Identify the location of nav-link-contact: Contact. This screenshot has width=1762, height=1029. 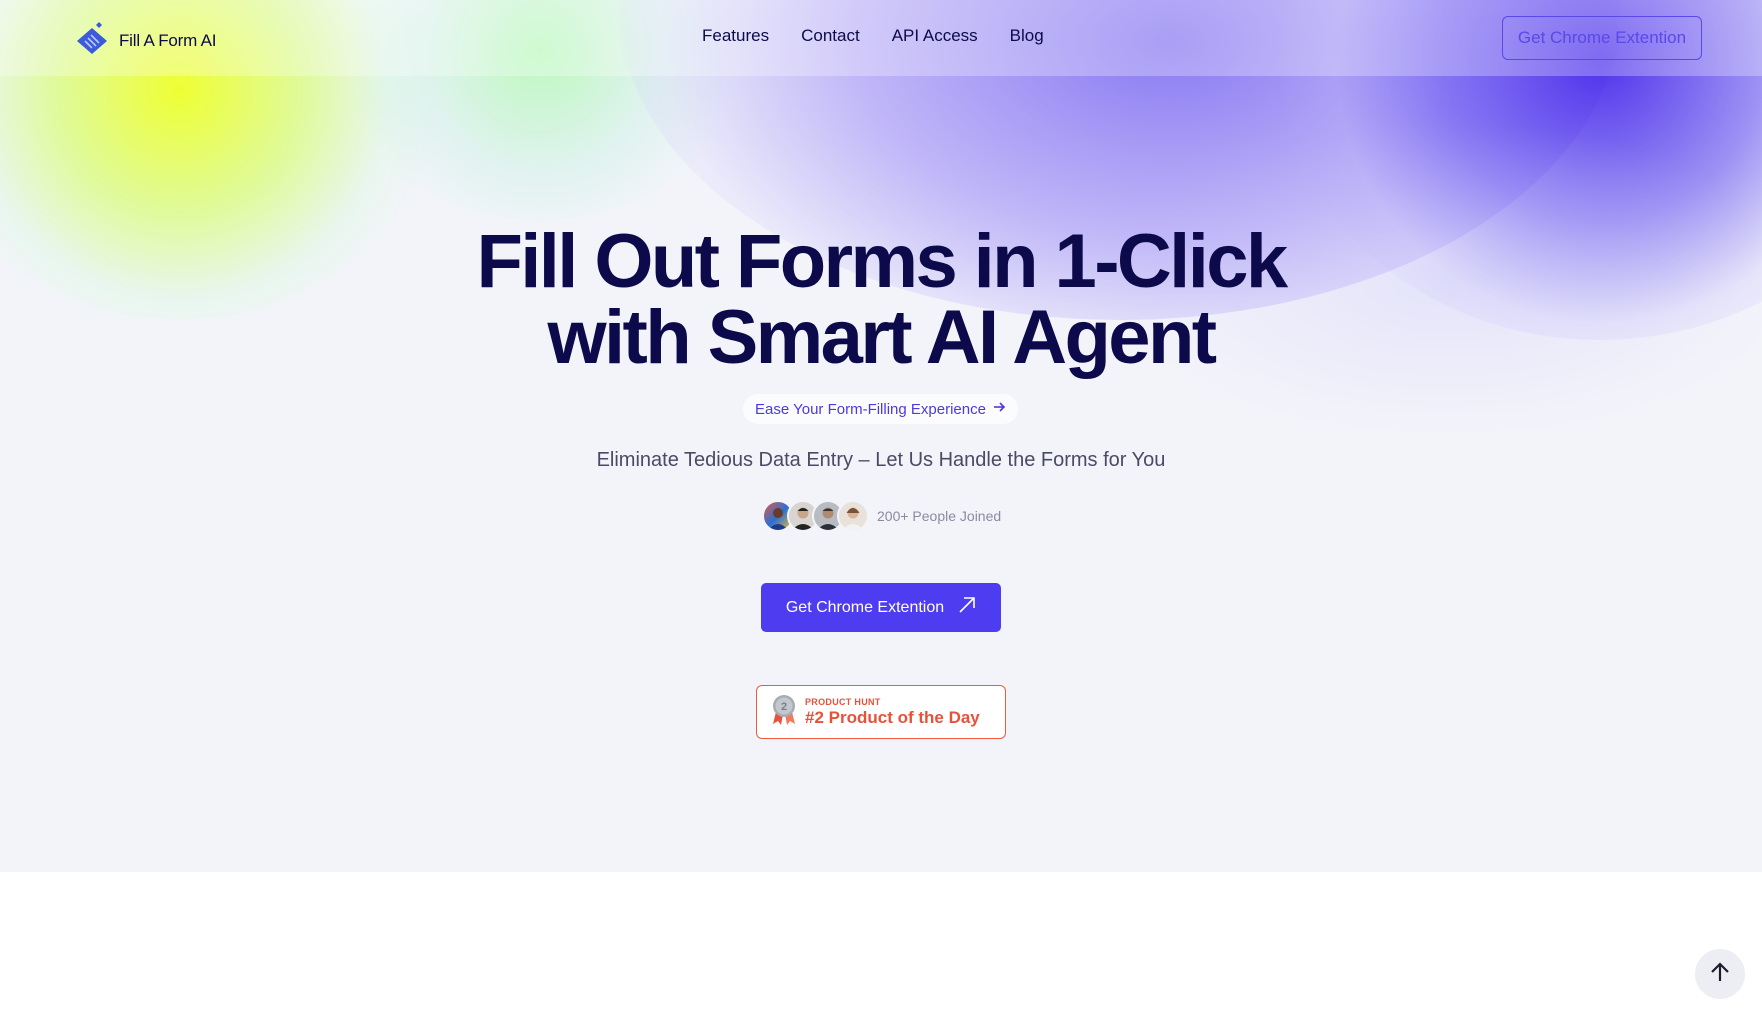
(830, 36).